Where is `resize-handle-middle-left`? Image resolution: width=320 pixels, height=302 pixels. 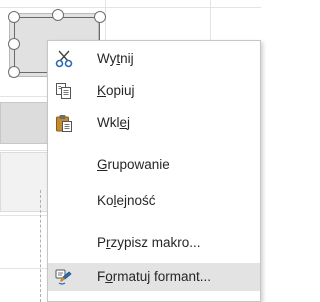 resize-handle-middle-left is located at coordinates (14, 44).